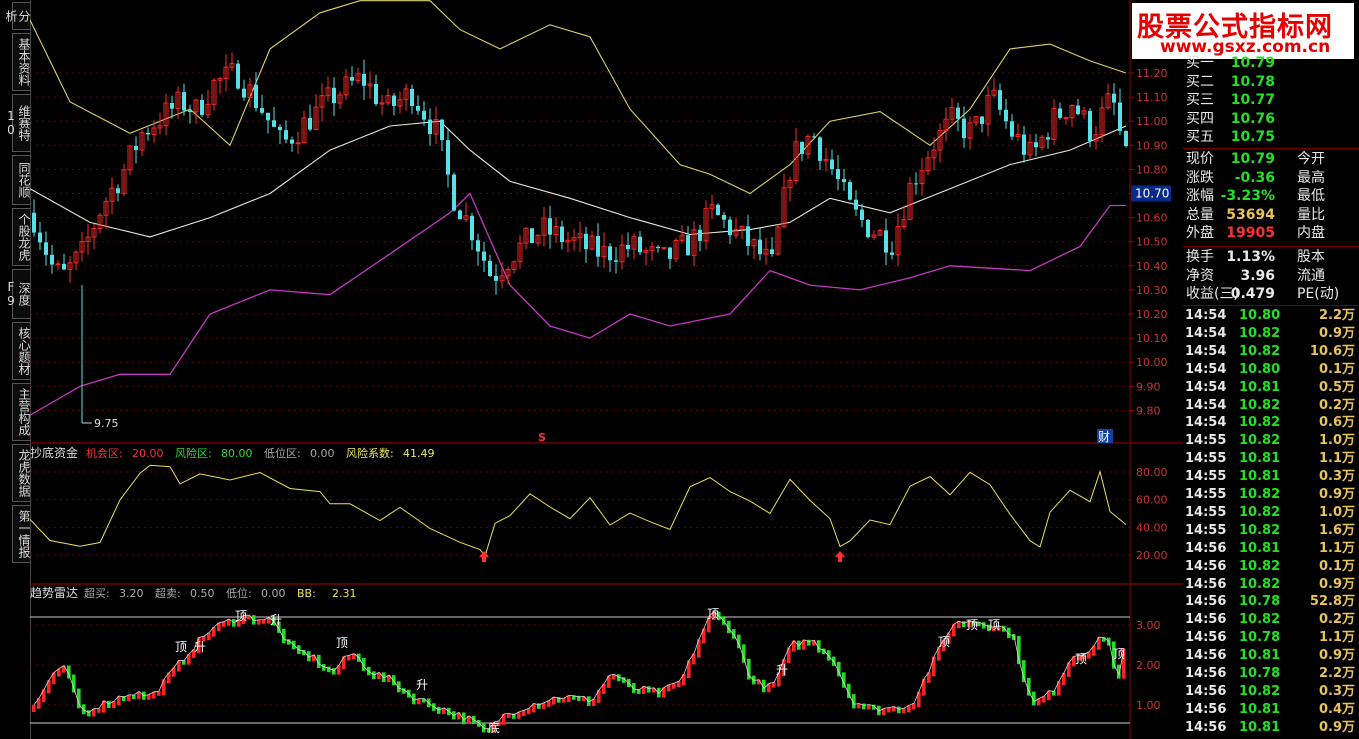 The width and height of the screenshot is (1359, 739). What do you see at coordinates (17, 123) in the screenshot?
I see `side-tab-3: 维赛特10` at bounding box center [17, 123].